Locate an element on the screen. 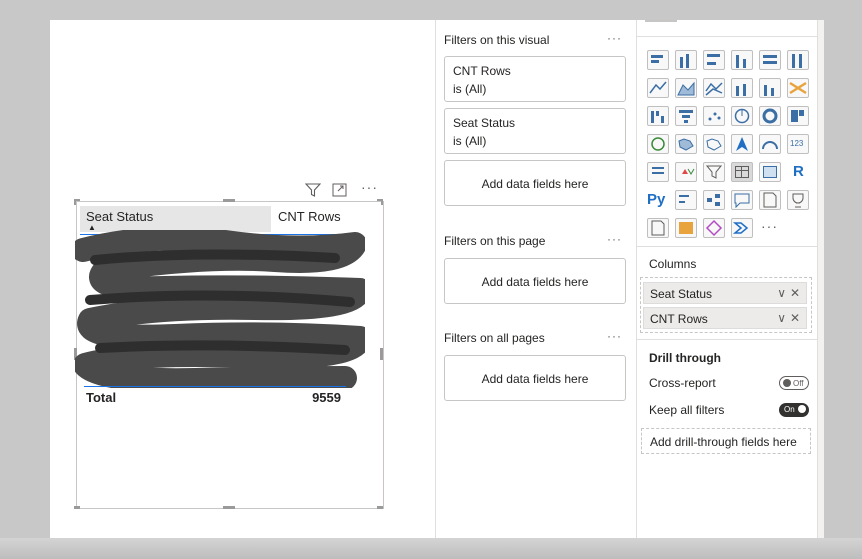 Image resolution: width=862 pixels, height=559 pixels. visual-header: ··· is located at coordinates (345, 188).